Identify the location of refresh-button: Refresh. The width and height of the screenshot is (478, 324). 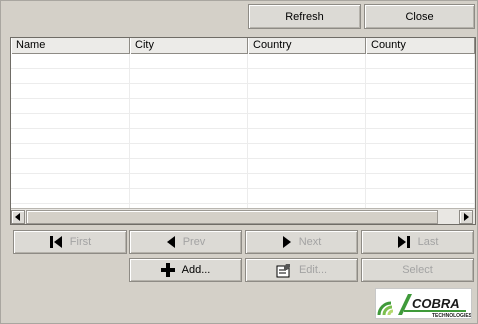
(304, 16).